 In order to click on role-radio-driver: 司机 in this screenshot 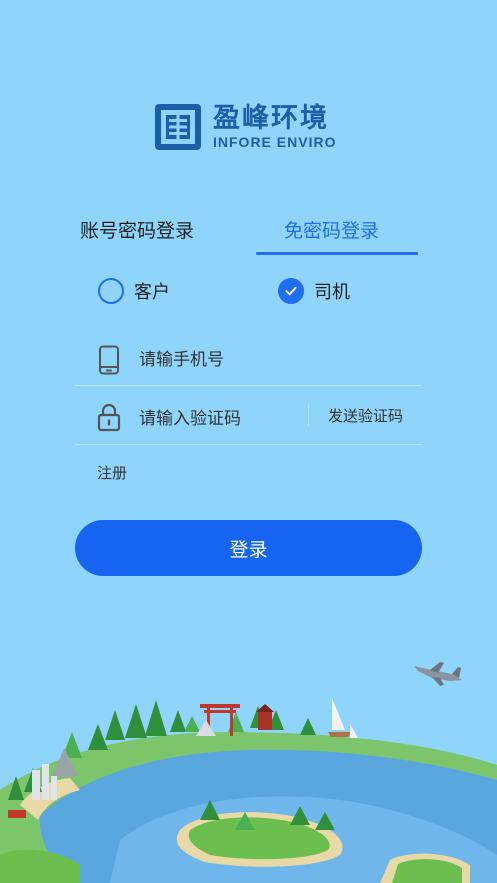, I will do `click(314, 291)`.